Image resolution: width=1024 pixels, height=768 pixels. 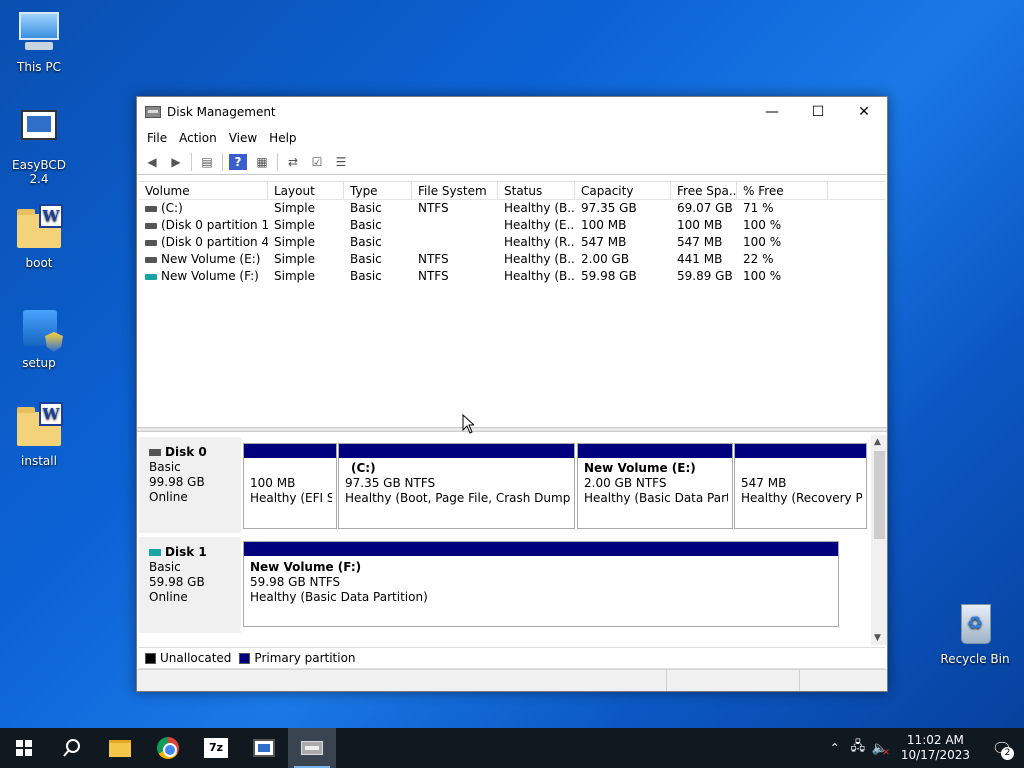 What do you see at coordinates (536, 190) in the screenshot?
I see `column-status: Status` at bounding box center [536, 190].